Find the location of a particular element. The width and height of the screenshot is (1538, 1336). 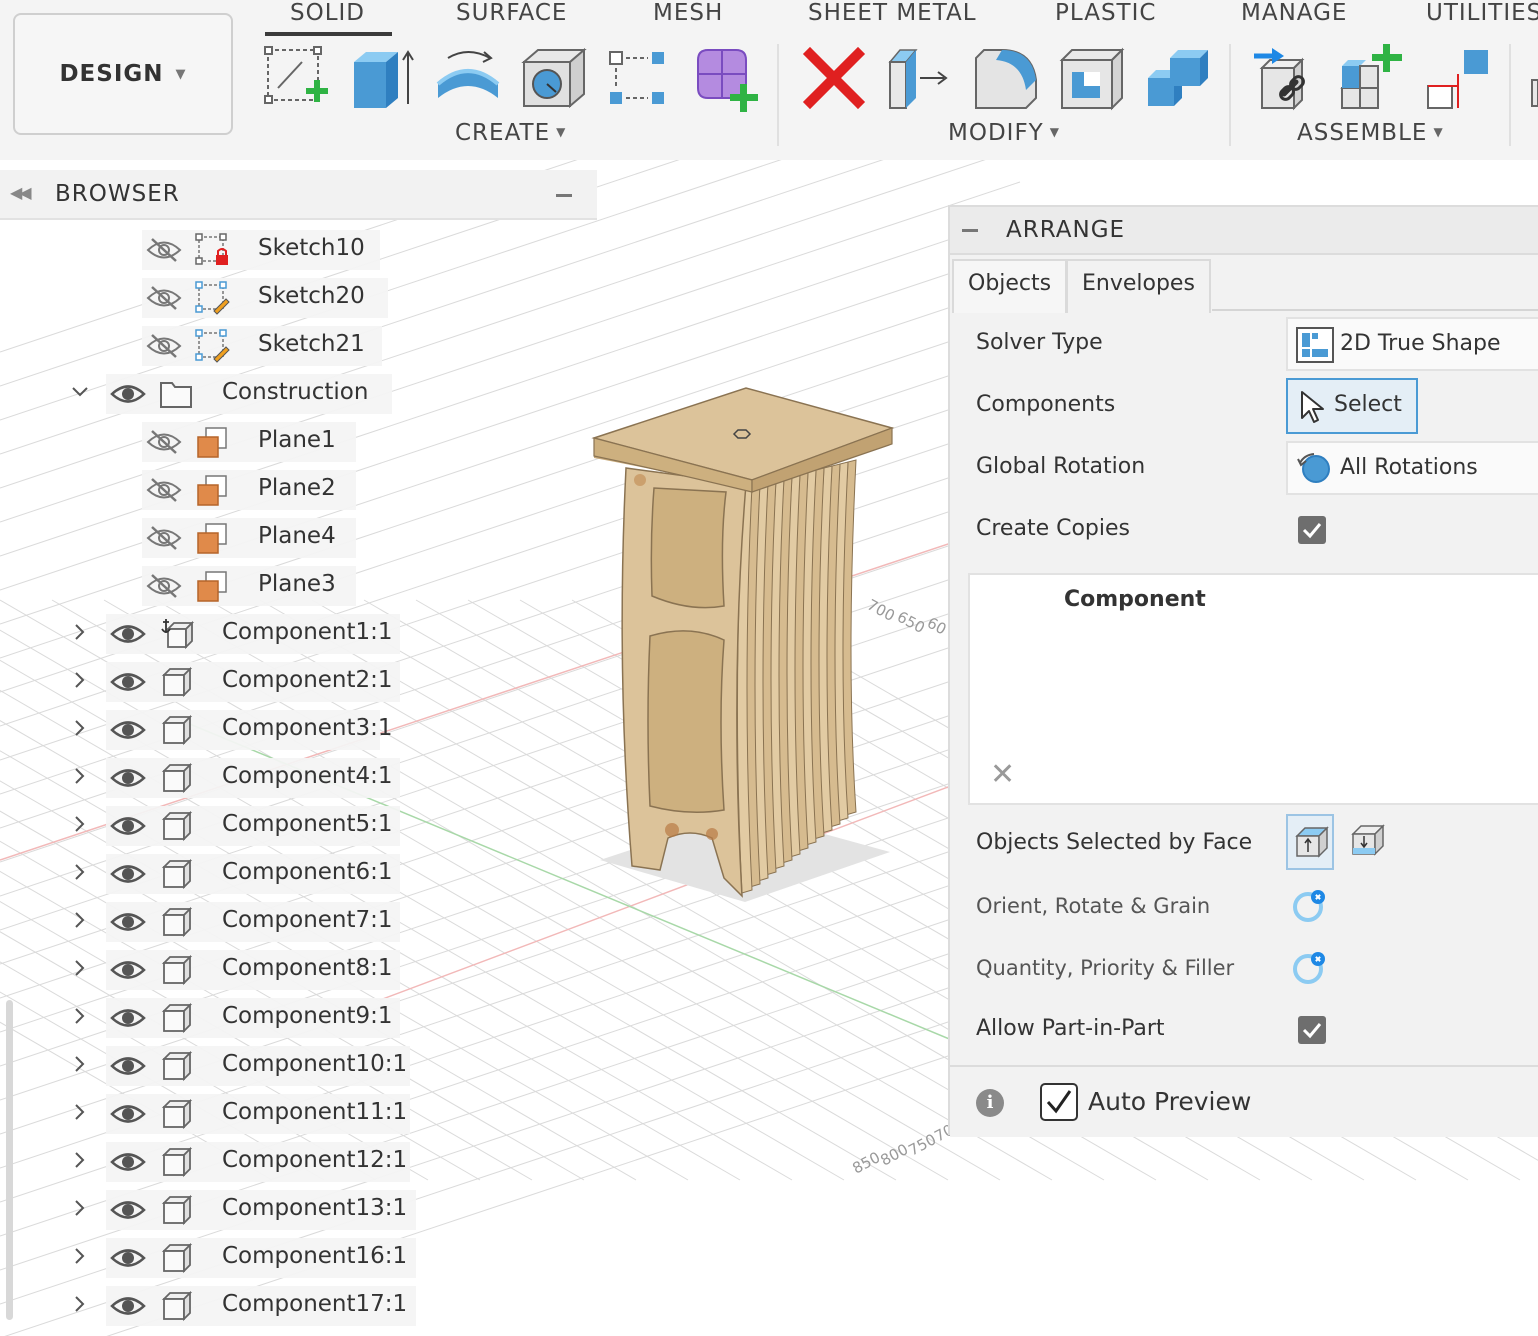

collapse-panel-icon: ◀◀ is located at coordinates (21, 192).